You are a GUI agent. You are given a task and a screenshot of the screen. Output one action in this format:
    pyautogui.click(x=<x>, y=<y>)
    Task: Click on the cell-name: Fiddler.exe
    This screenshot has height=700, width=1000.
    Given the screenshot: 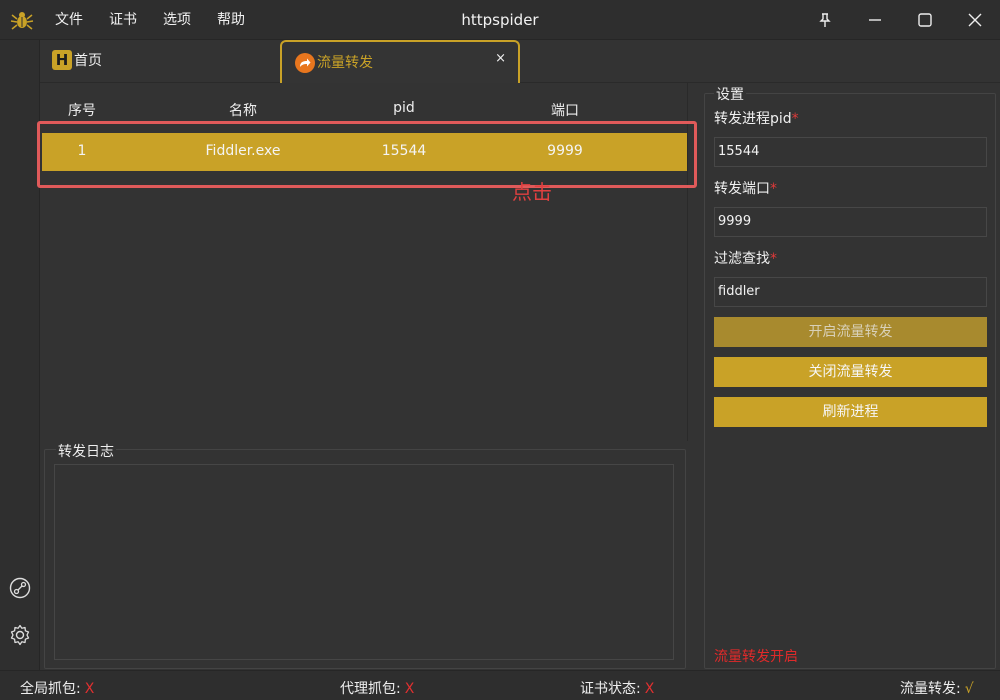 What is the action you would take?
    pyautogui.click(x=243, y=151)
    